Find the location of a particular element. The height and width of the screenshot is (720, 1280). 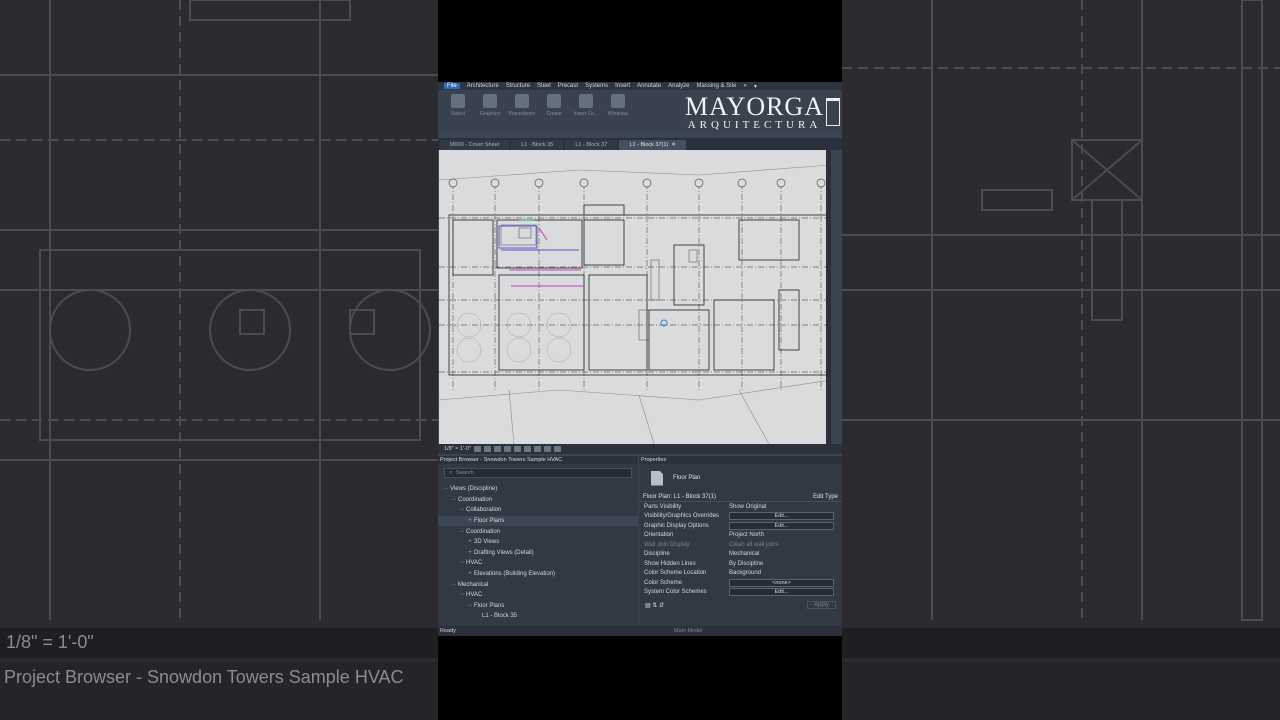

tree-item: − Mechanical is located at coordinates (538, 584).